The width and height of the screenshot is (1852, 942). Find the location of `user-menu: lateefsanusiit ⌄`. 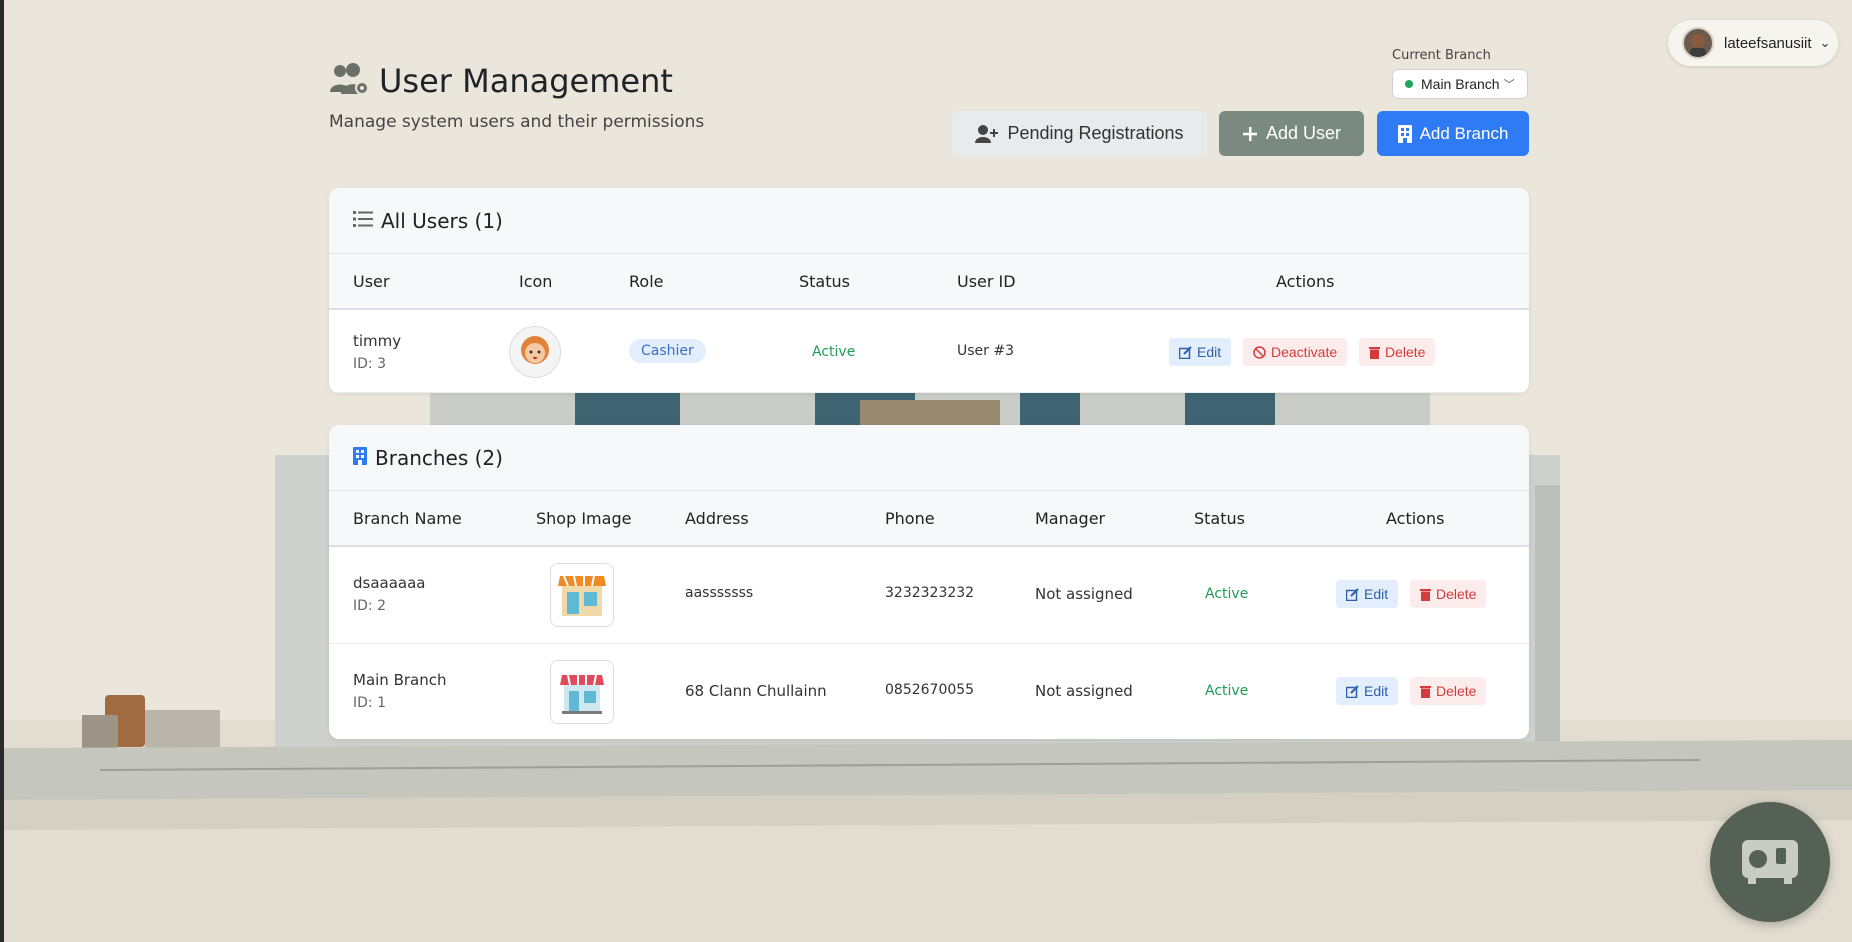

user-menu: lateefsanusiit ⌄ is located at coordinates (1753, 43).